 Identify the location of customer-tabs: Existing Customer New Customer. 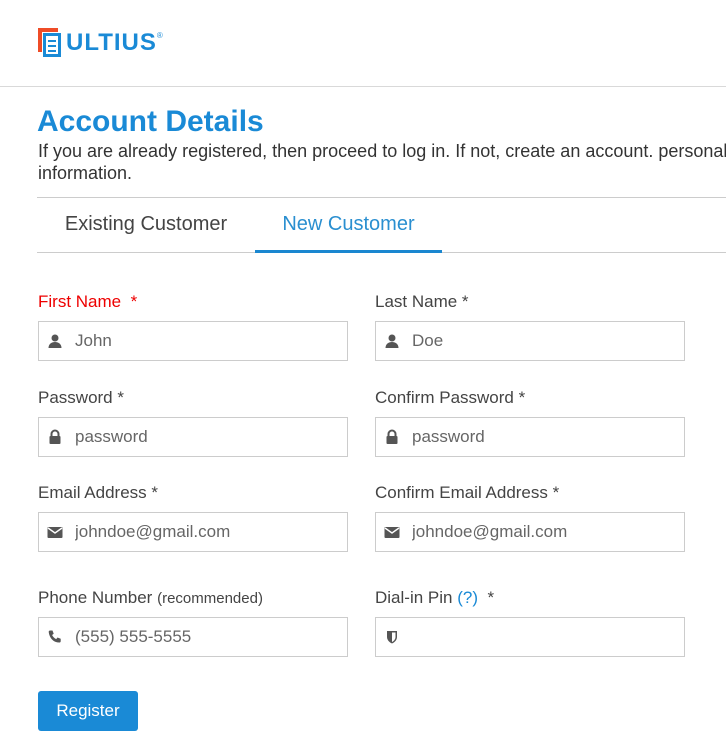
(381, 225).